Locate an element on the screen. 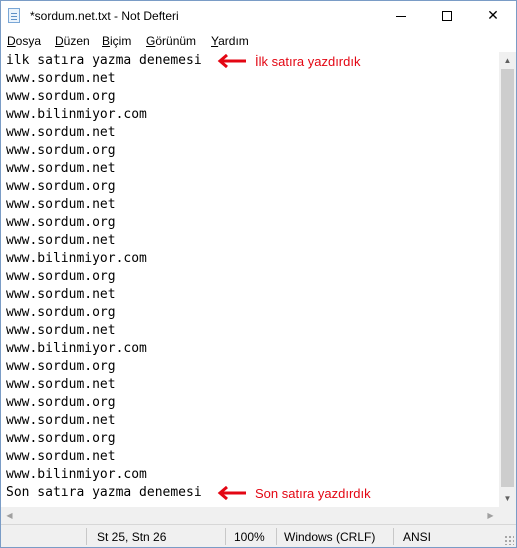 This screenshot has height=548, width=517. minimize-button is located at coordinates (401, 16).